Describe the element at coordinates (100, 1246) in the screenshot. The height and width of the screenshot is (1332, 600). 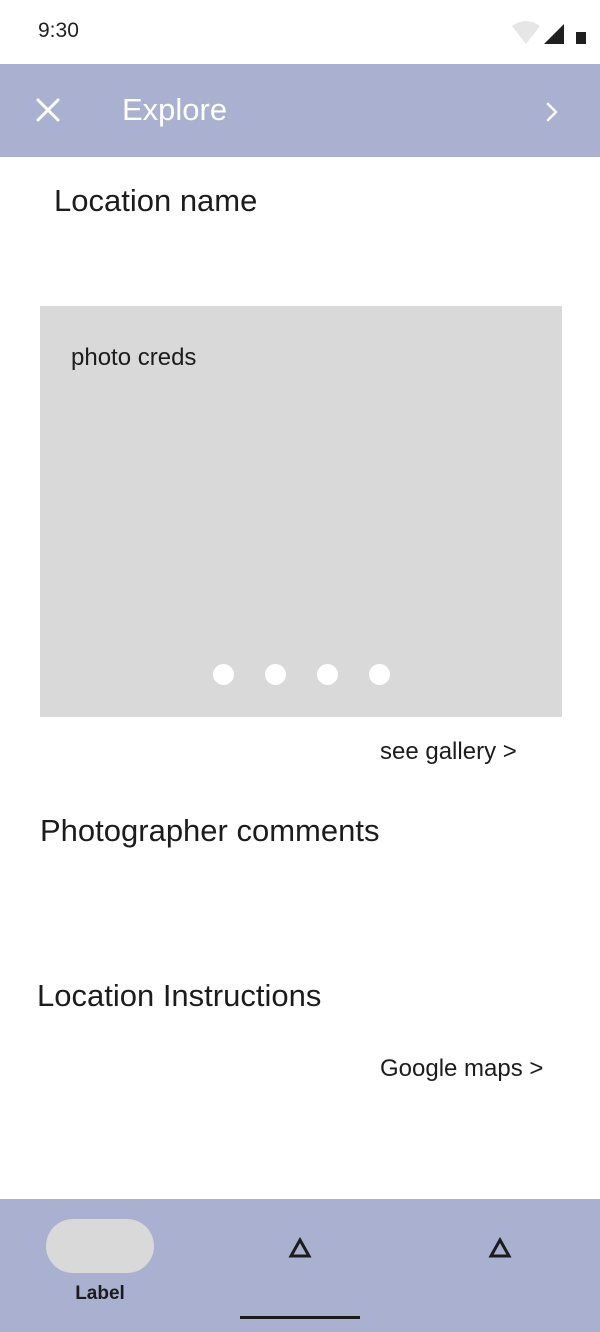
I see `pill-icon` at that location.